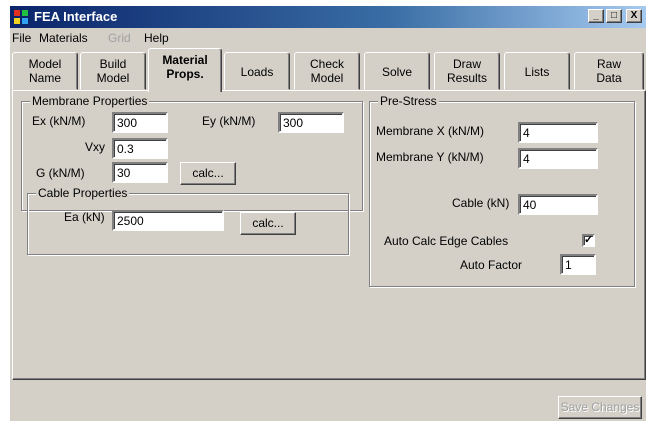  I want to click on menu-grid: Grid, so click(119, 38).